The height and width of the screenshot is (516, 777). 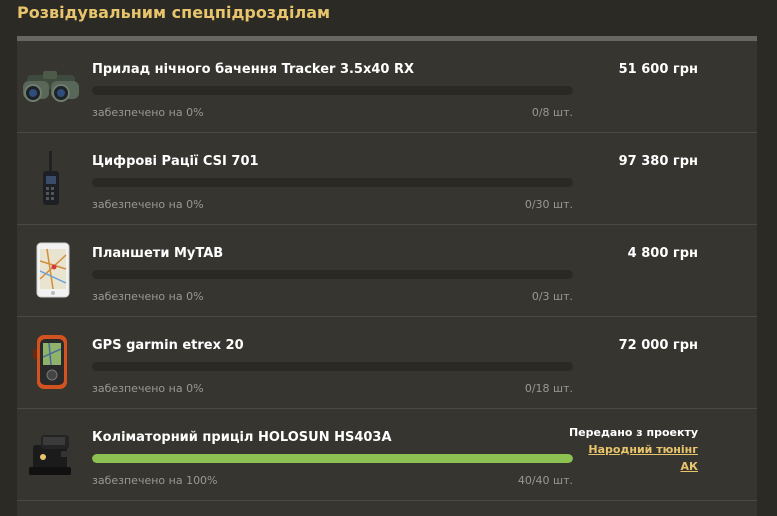 What do you see at coordinates (52, 362) in the screenshot?
I see `gps-device-icon` at bounding box center [52, 362].